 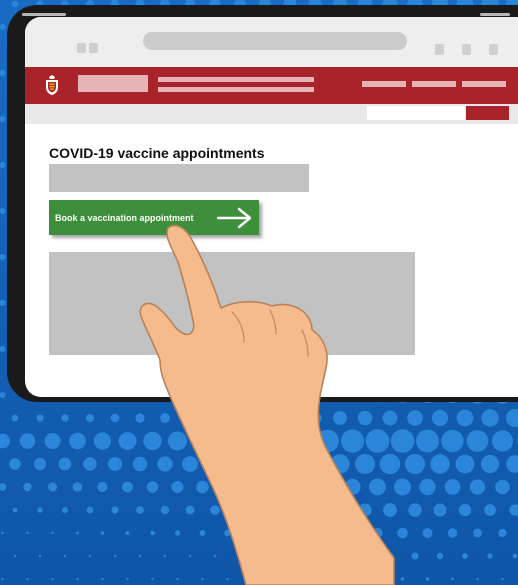 I want to click on jersey-crest-icon, so click(x=52, y=85).